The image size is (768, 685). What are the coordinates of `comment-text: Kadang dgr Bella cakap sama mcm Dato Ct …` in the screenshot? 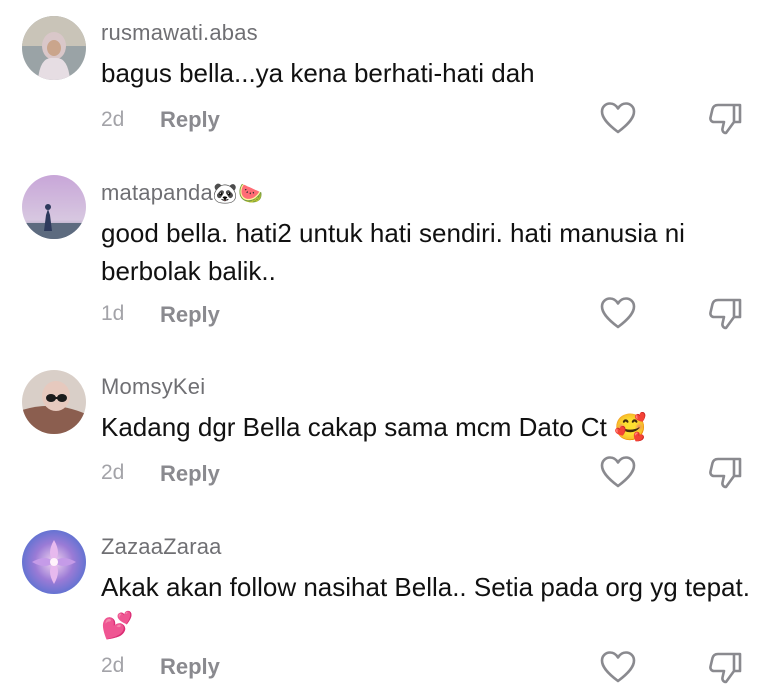 It's located at (374, 427).